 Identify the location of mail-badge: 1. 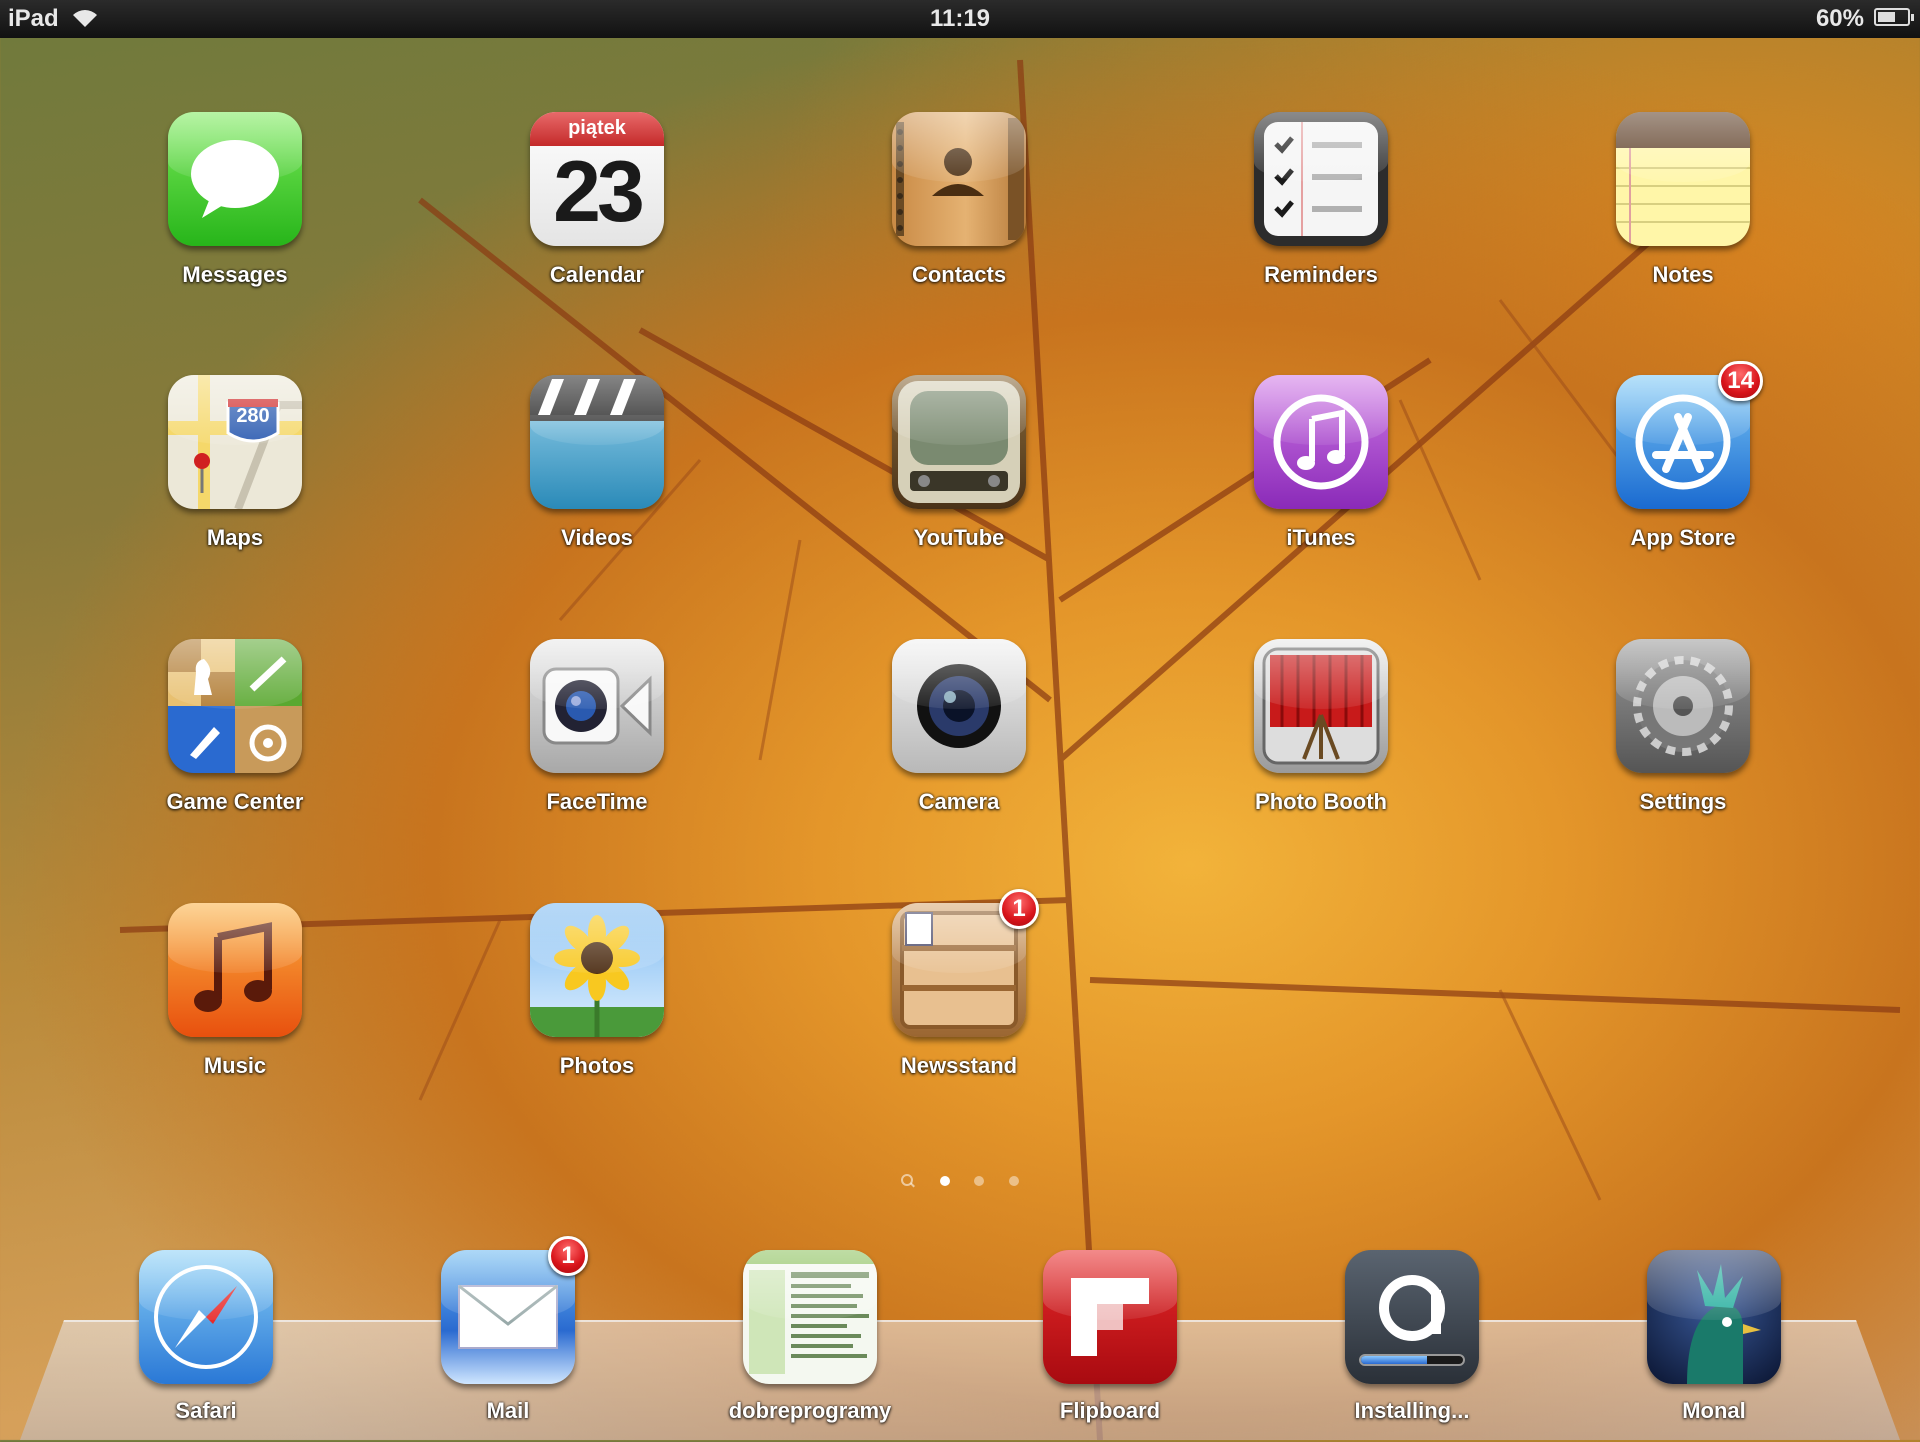
(568, 1256).